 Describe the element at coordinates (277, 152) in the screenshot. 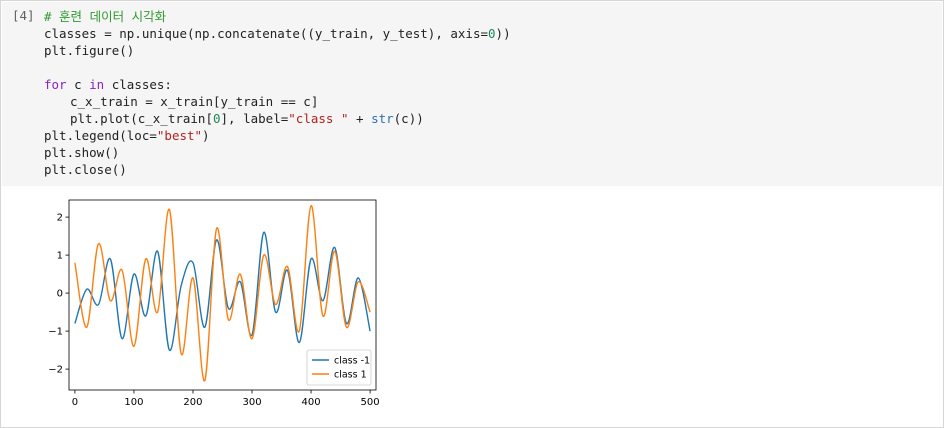

I see `code-line: plt.show()` at that location.